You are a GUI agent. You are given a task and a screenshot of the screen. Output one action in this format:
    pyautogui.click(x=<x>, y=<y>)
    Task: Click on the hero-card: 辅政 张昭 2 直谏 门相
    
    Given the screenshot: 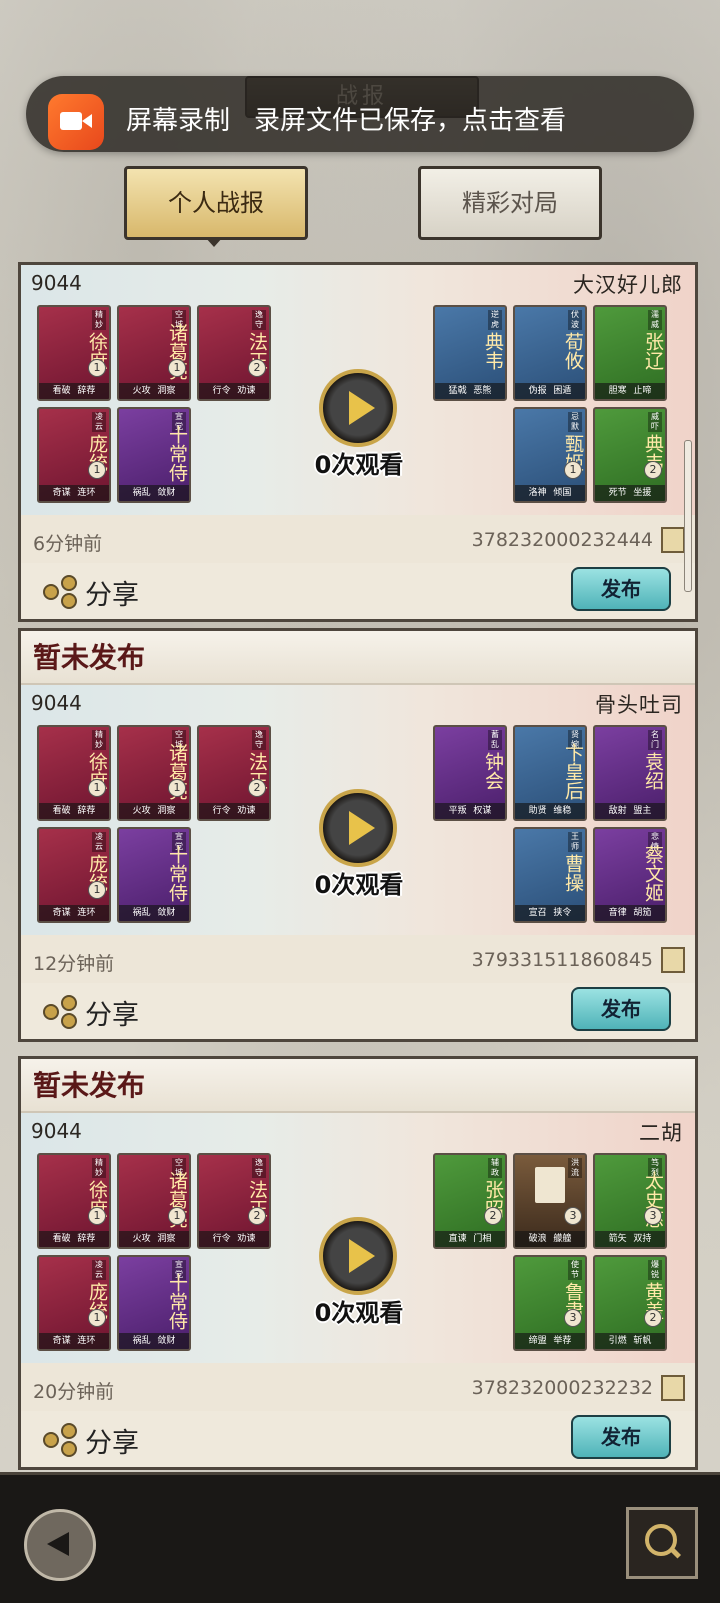 What is the action you would take?
    pyautogui.click(x=470, y=1201)
    